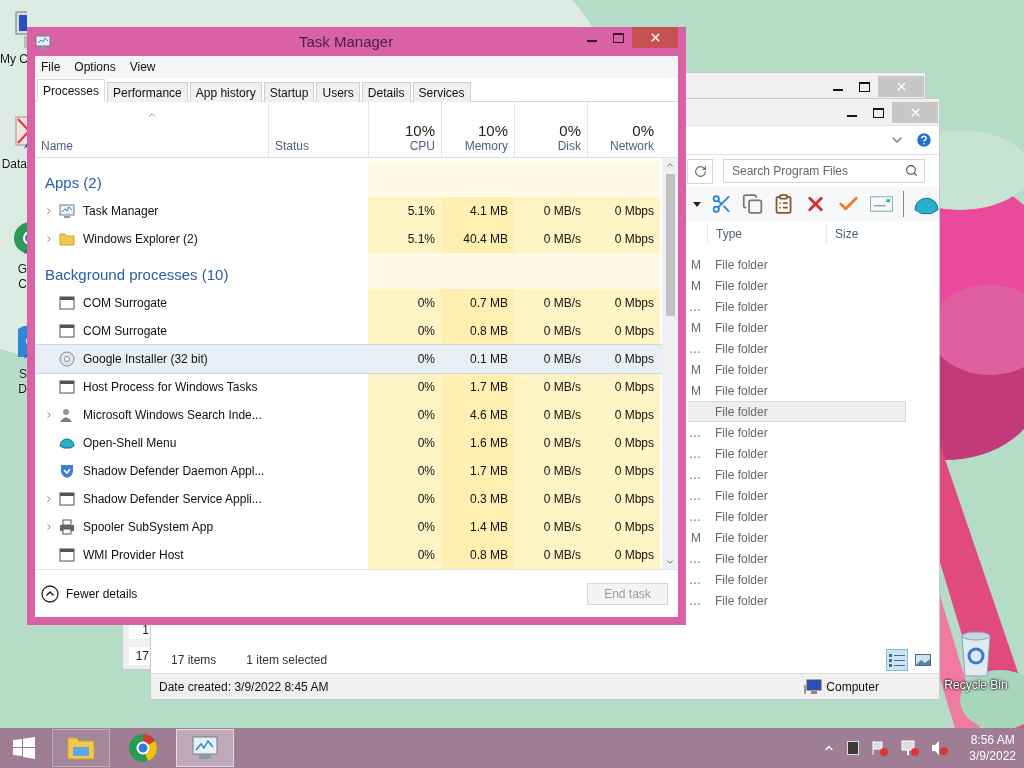  Describe the element at coordinates (348, 443) in the screenshot. I see `process-row: Open-Shell Menu 0% 1.6 MB 0 MB/s 0 Mbps` at that location.